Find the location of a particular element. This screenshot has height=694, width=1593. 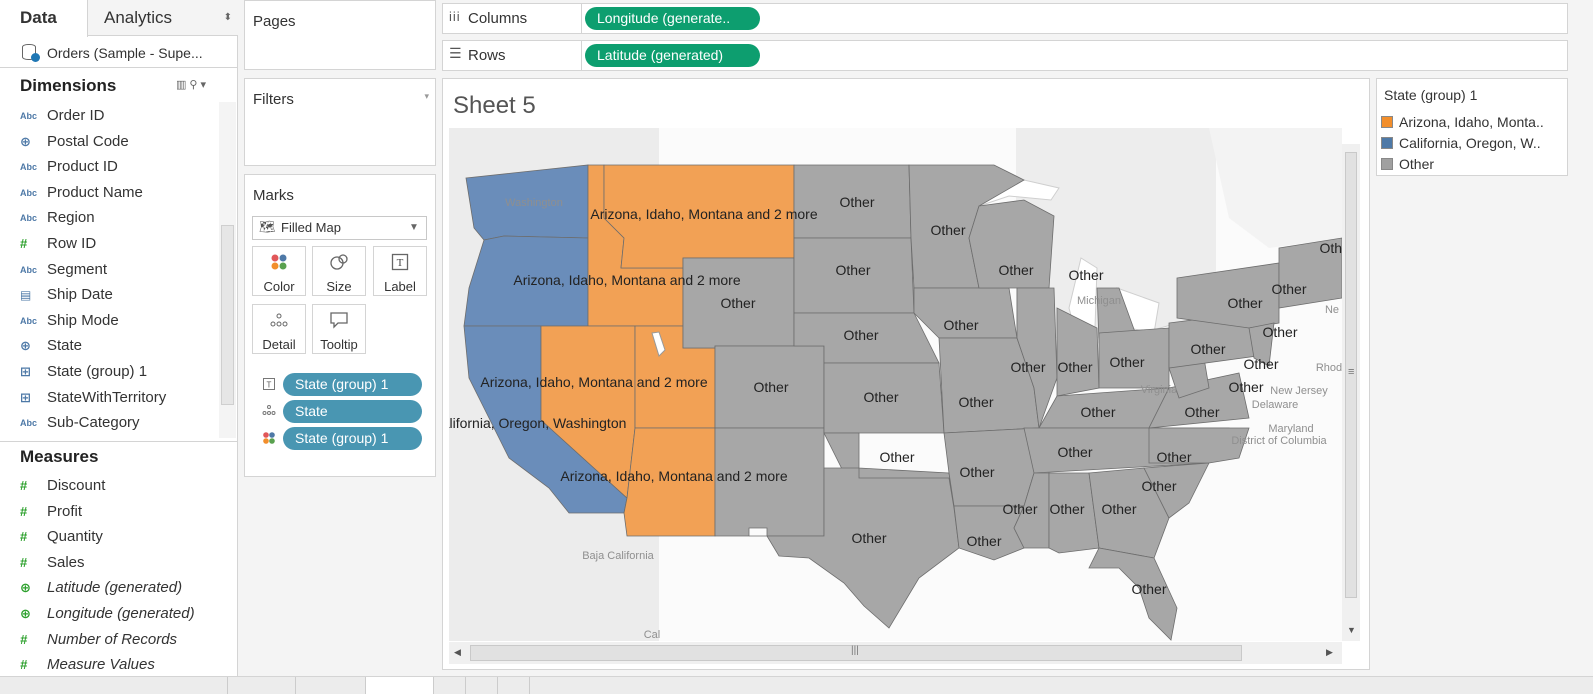

field-item: Abc Product Name is located at coordinates (110, 193).